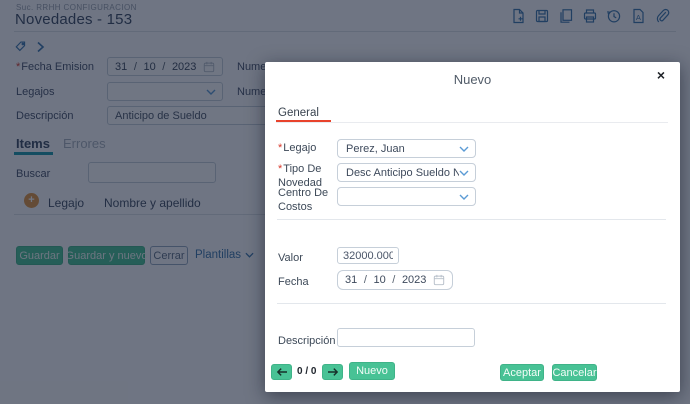 The image size is (690, 404). What do you see at coordinates (372, 371) in the screenshot?
I see `nuevo-button: Nuevo` at bounding box center [372, 371].